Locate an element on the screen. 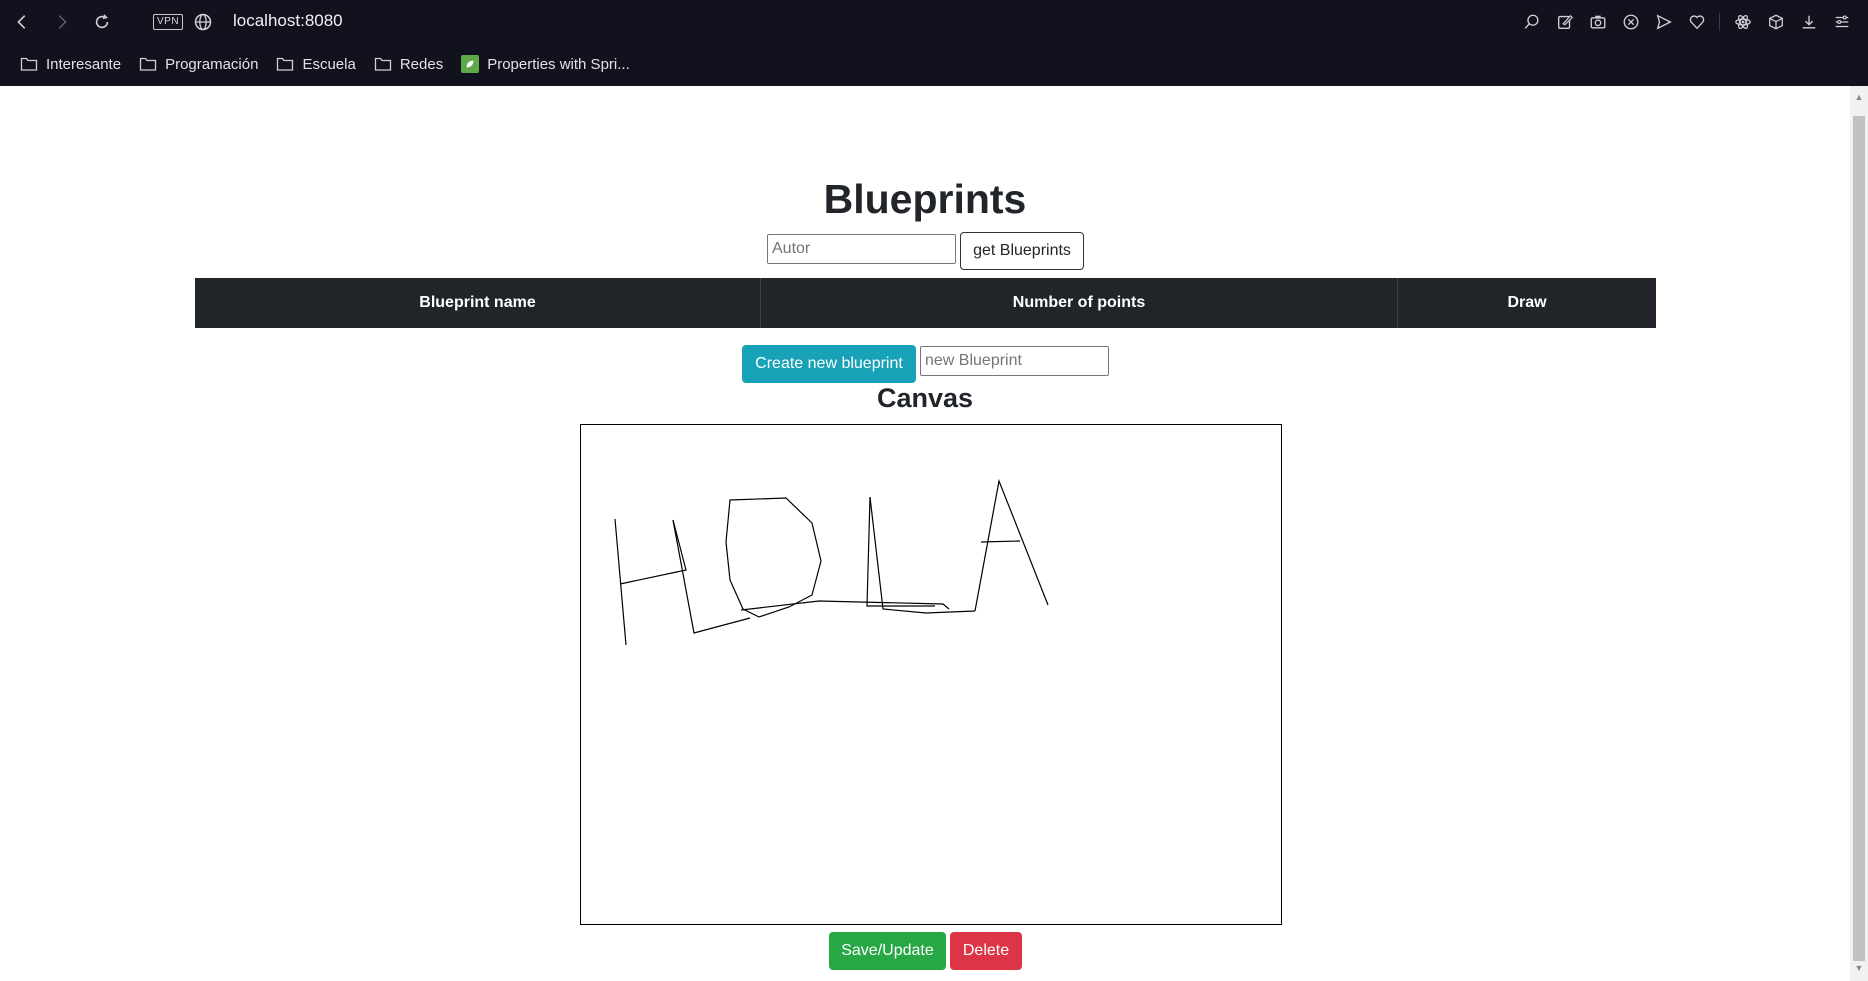 The height and width of the screenshot is (981, 1868). blueprints-table-header: Blueprint name Number of points Draw is located at coordinates (925, 303).